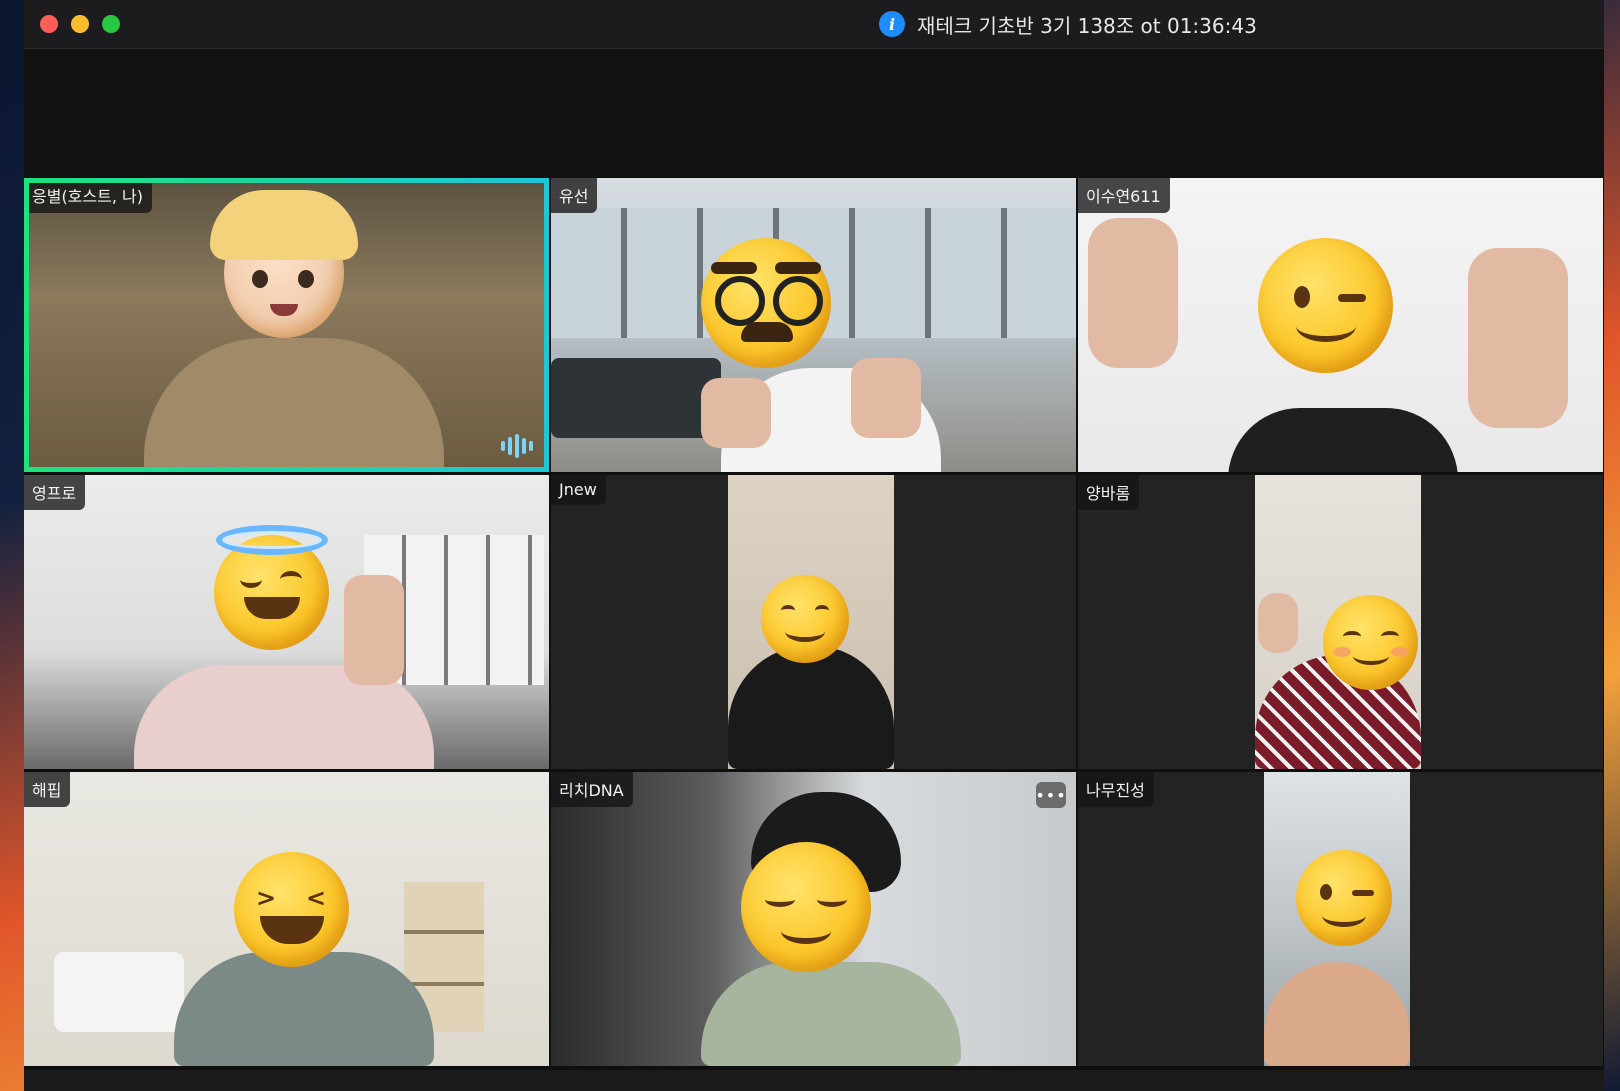 This screenshot has height=1091, width=1620. I want to click on title-bar: i 재테크 기초반 3기 138조 ot 01:36:43, so click(814, 24).